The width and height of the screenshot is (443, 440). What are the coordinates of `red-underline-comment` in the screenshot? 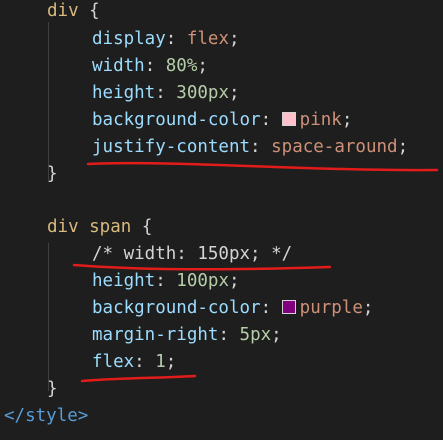 It's located at (202, 267).